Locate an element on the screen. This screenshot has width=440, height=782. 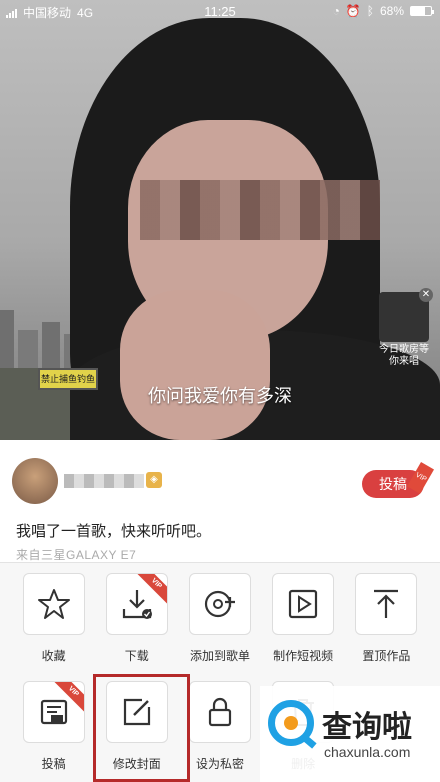
submit-button: 投稿 VIP is located at coordinates (398, 480).